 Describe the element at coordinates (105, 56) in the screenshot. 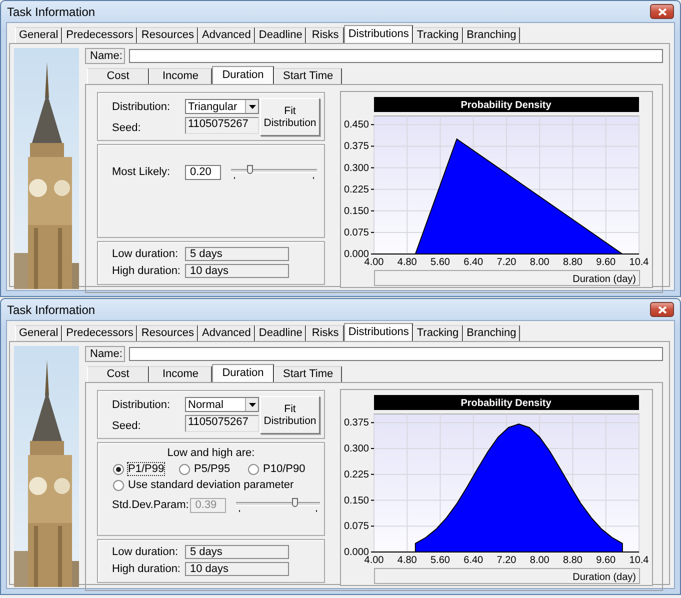

I see `name-label: Name:` at that location.